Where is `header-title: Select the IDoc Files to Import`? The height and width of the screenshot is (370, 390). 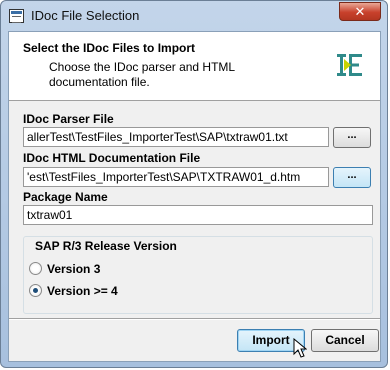
header-title: Select the IDoc Files to Import is located at coordinates (109, 48).